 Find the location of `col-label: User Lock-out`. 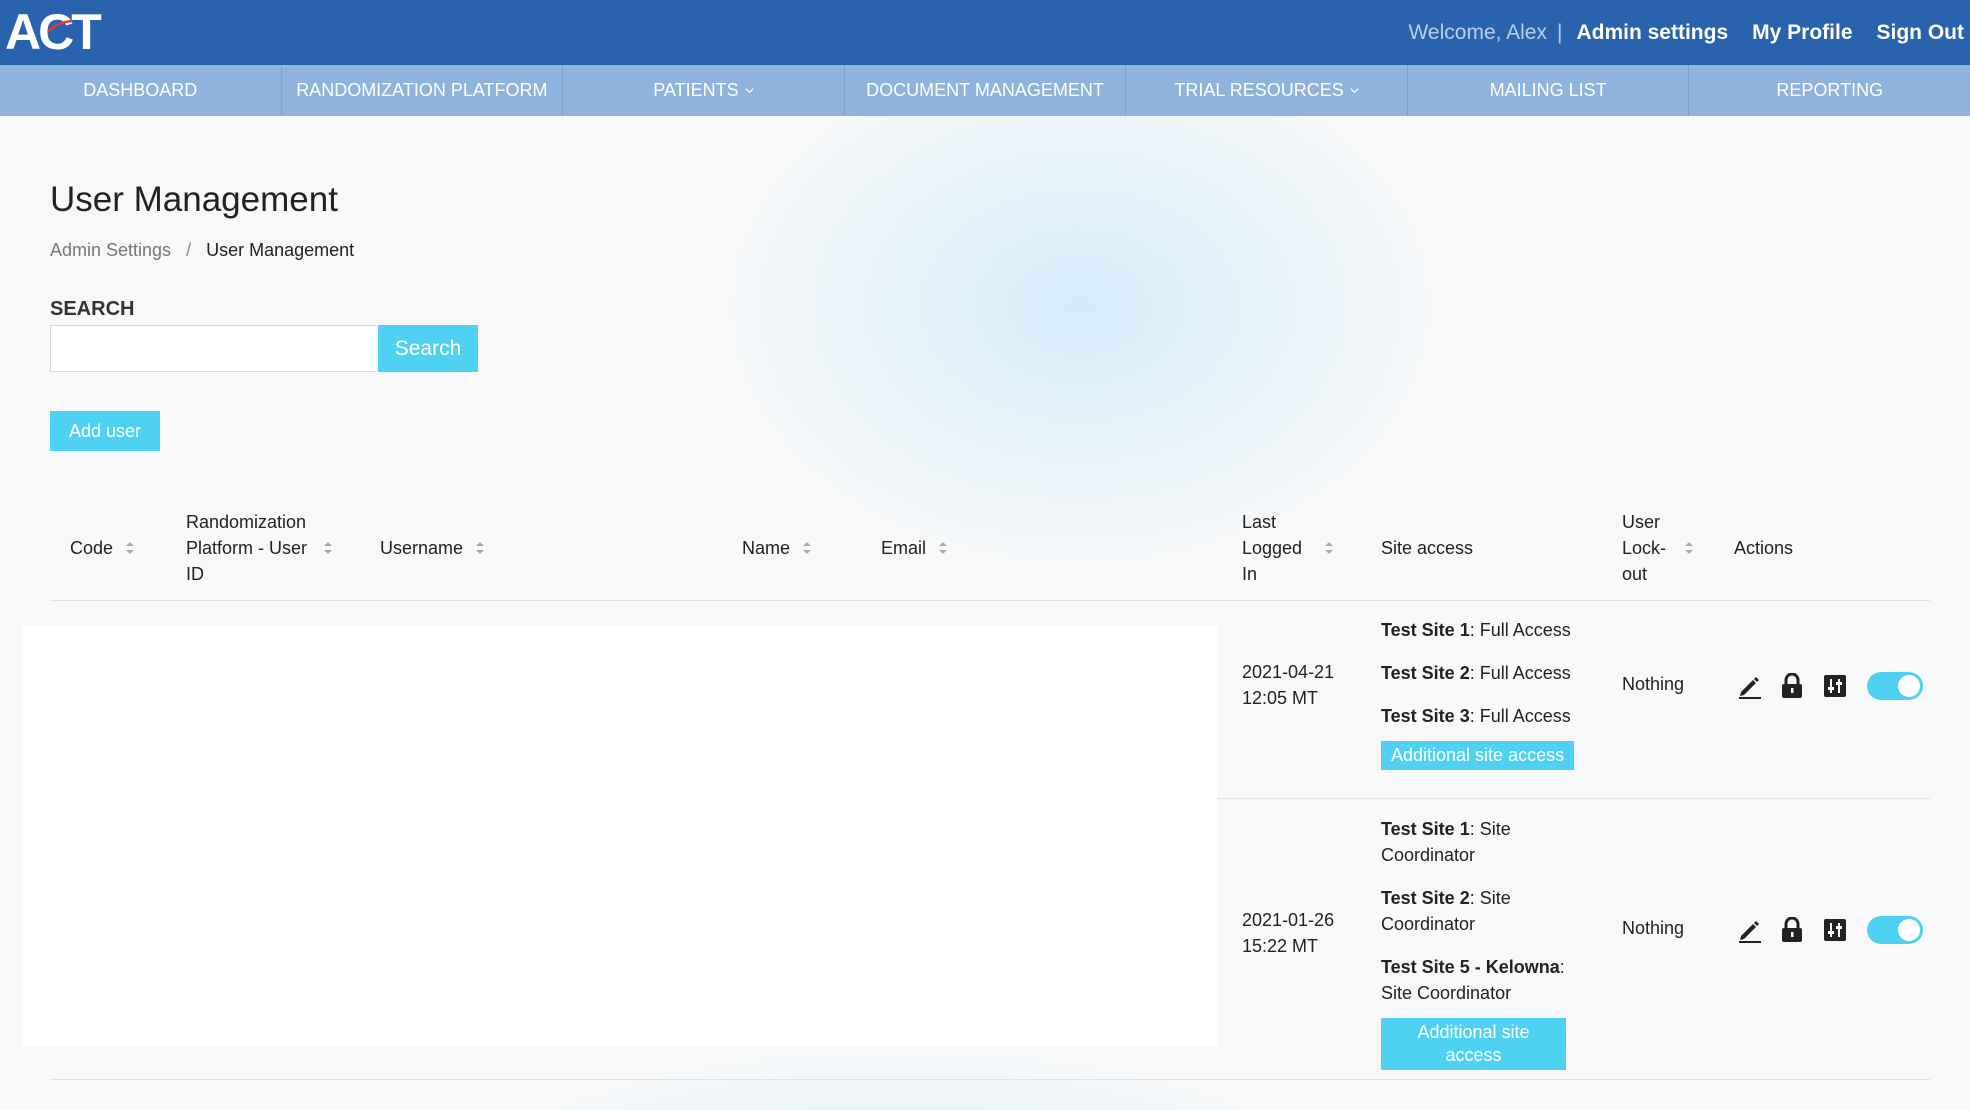

col-label: User Lock-out is located at coordinates (1644, 548).